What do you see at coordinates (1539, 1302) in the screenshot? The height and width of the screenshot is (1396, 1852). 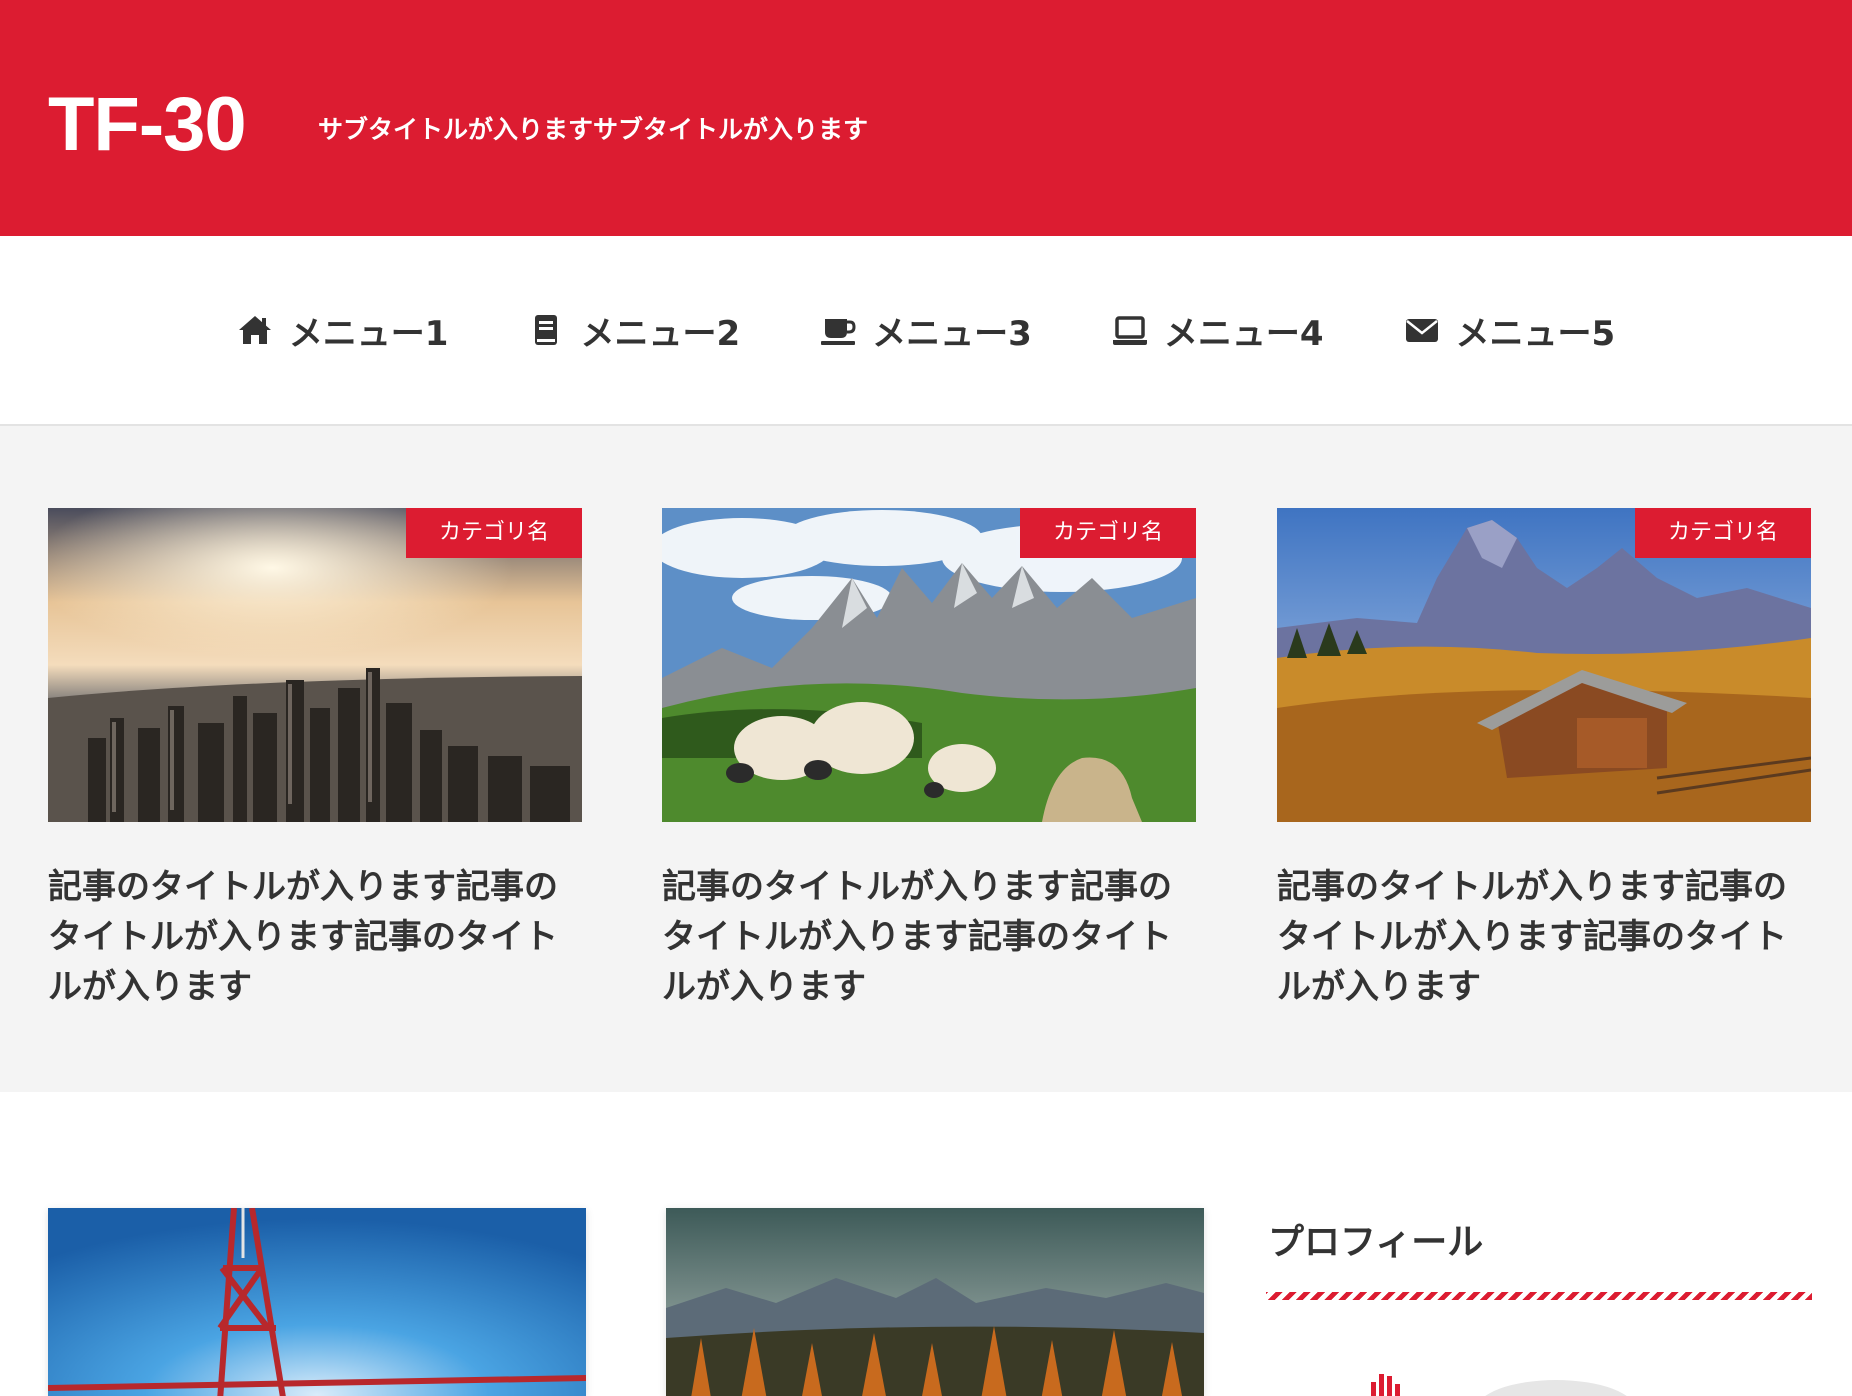 I see `sidebar: プロフィール` at bounding box center [1539, 1302].